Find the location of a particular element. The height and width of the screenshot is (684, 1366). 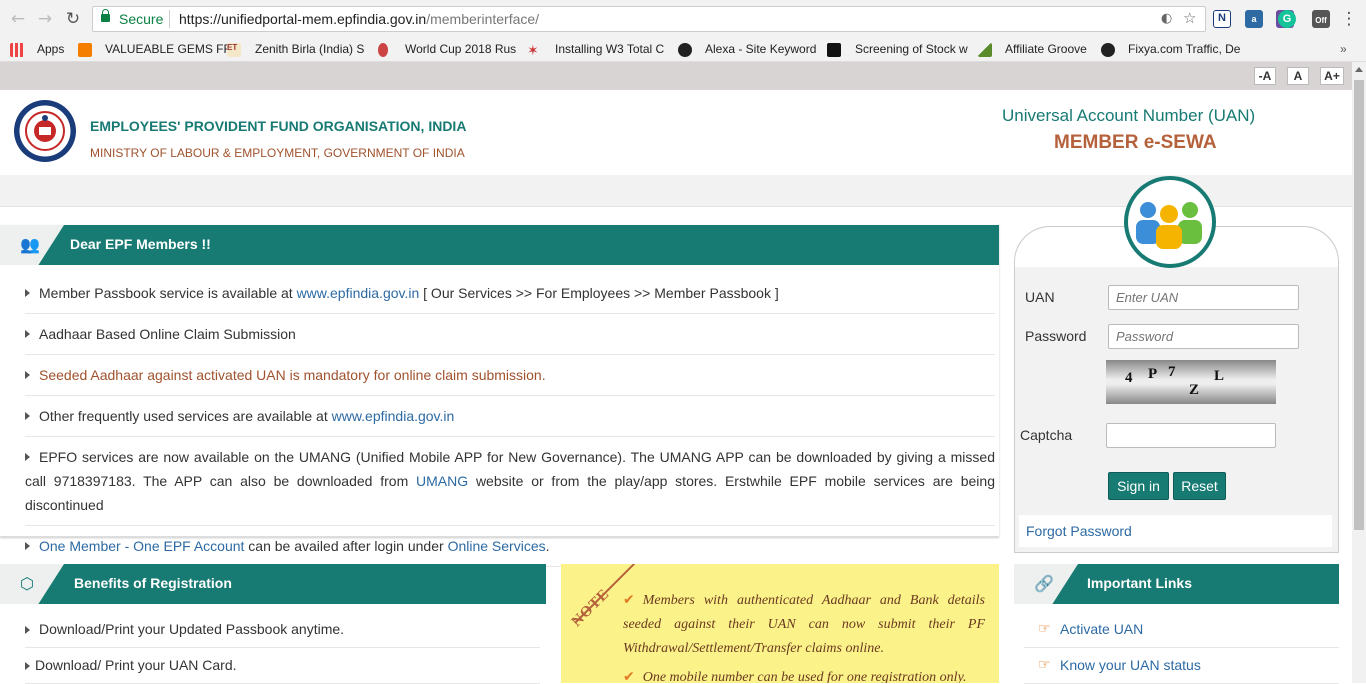

page-scrollbar is located at coordinates (1359, 372).